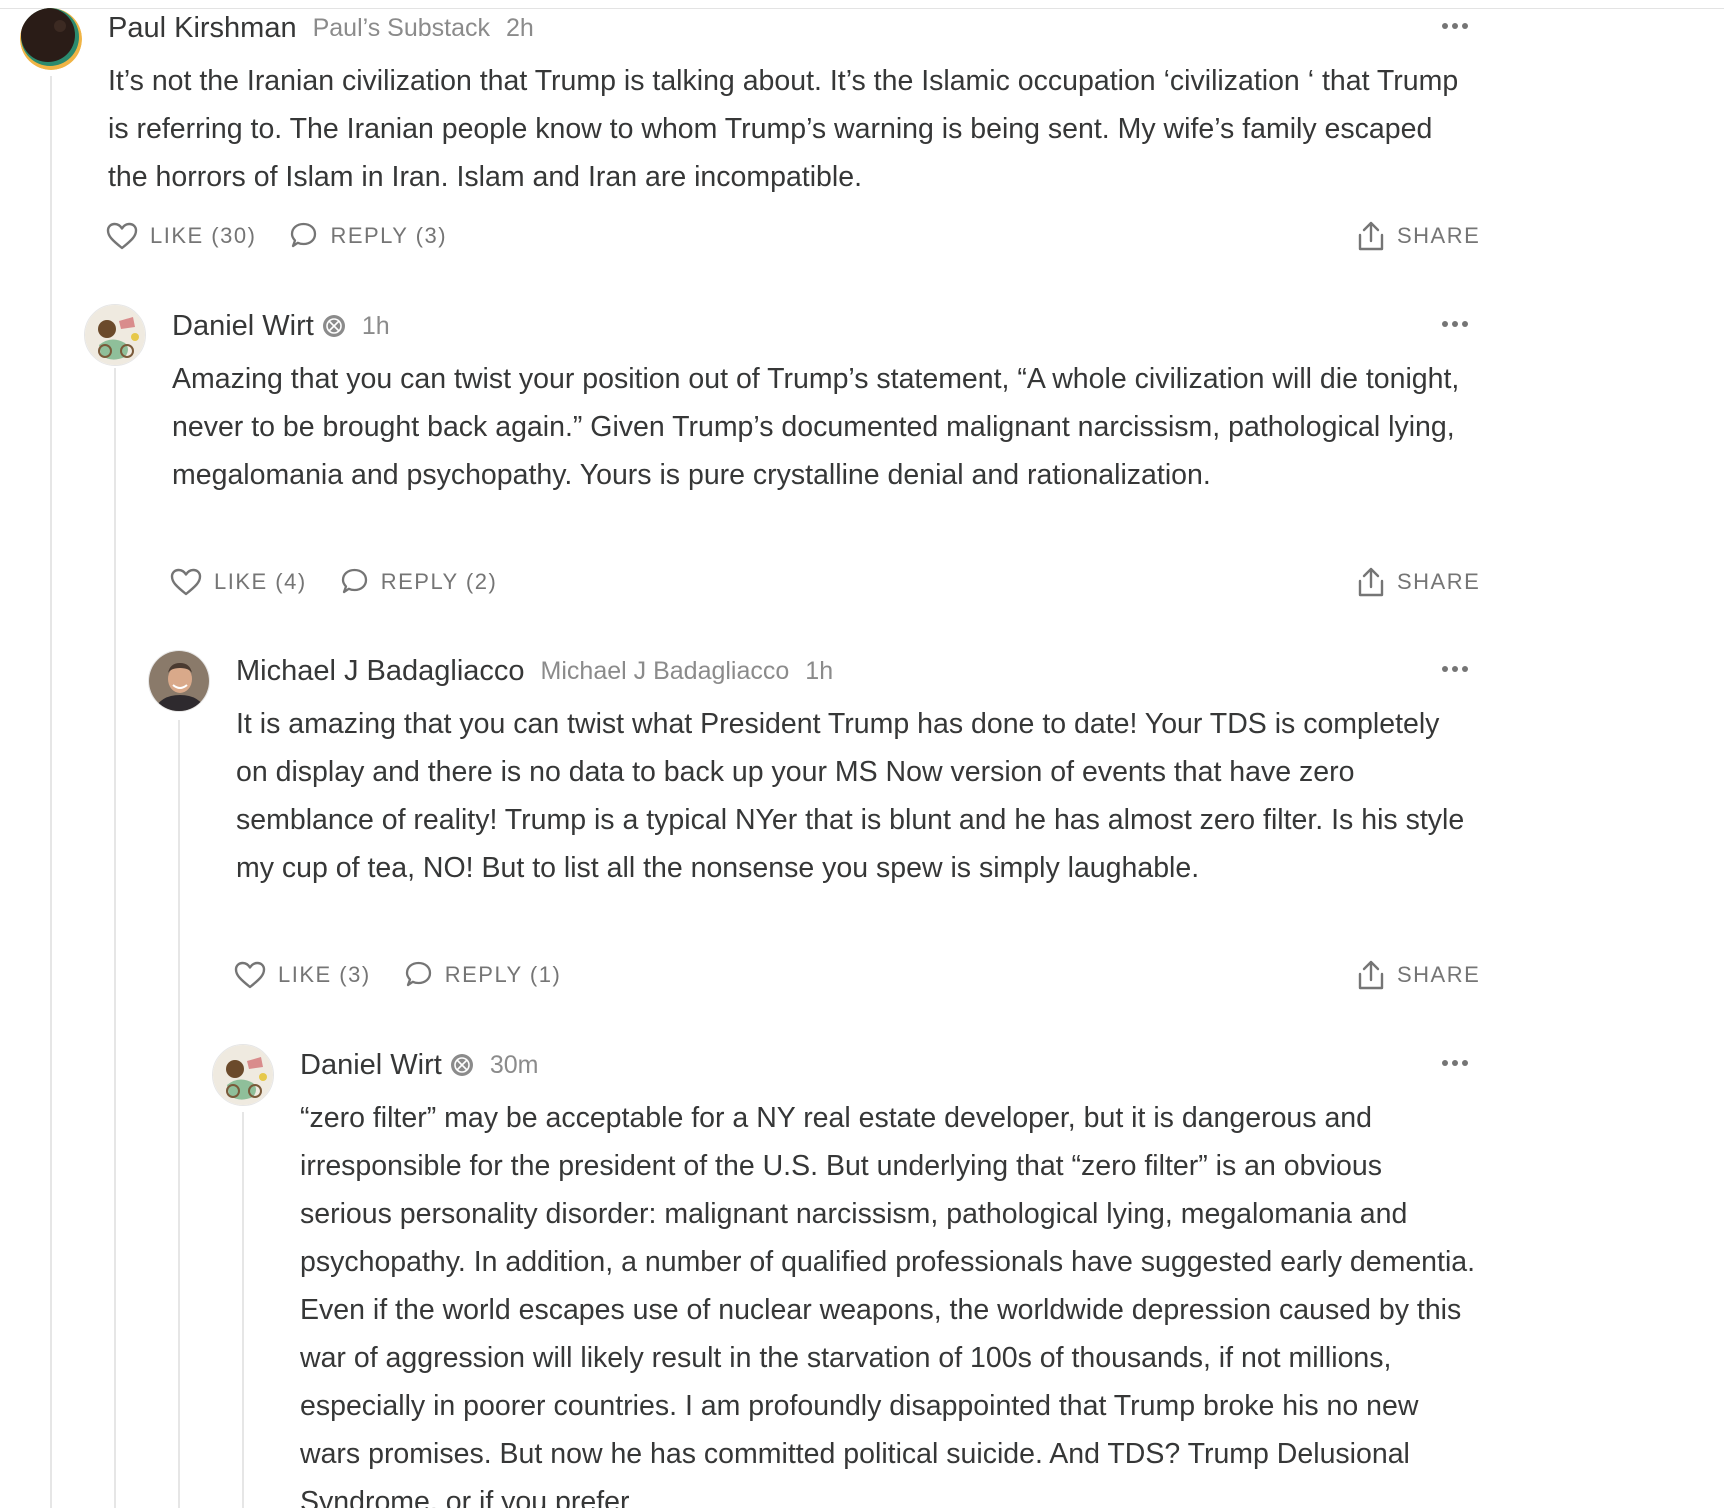 The width and height of the screenshot is (1724, 1508). I want to click on reply-label: REPLY (3), so click(389, 235).